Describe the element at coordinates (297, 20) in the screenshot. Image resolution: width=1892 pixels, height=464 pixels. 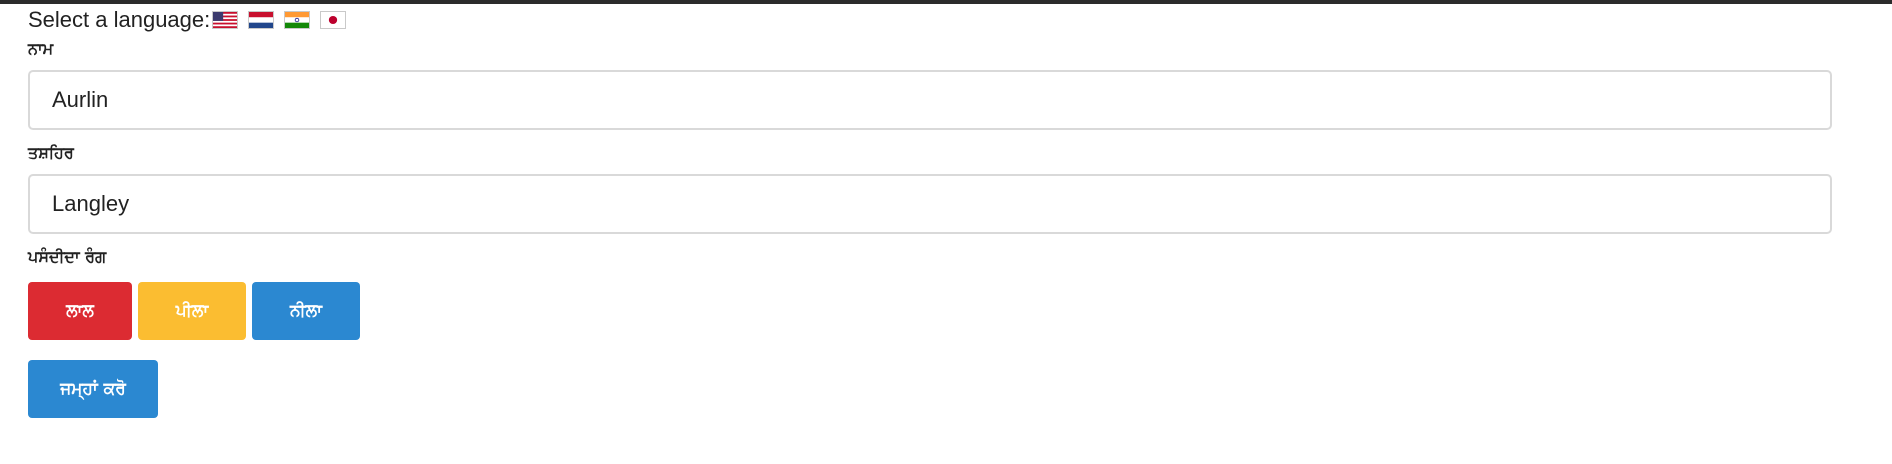
I see `india-flag-icon` at that location.